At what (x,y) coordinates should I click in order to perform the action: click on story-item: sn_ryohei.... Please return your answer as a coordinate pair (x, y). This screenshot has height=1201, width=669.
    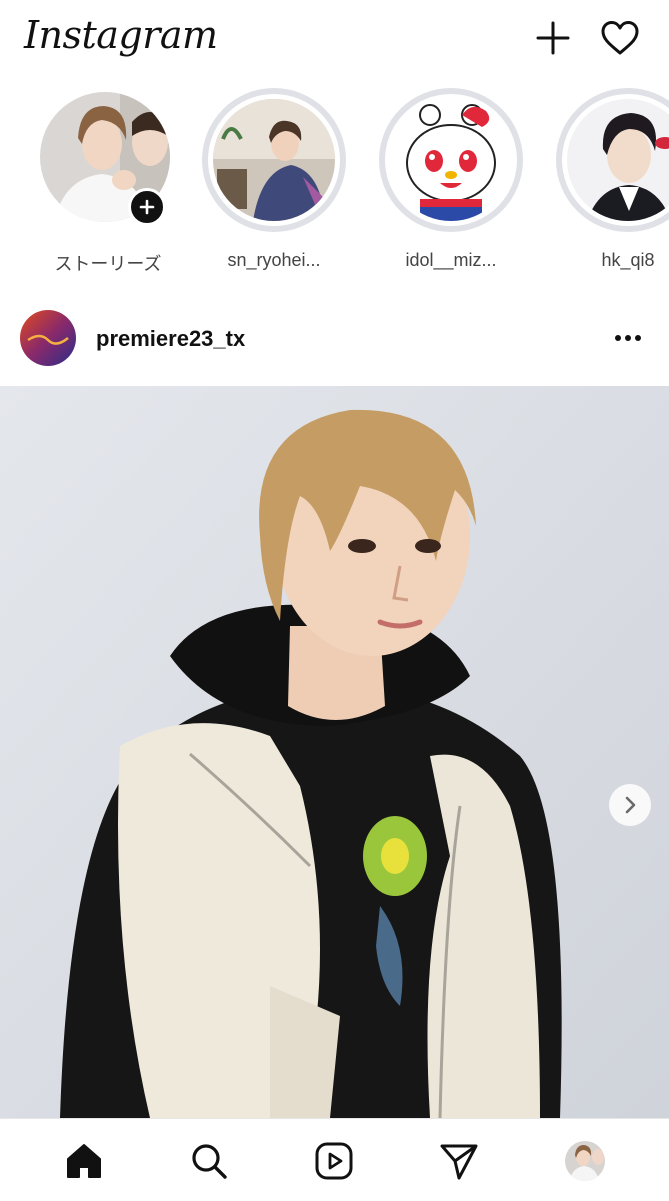
    Looking at the image, I should click on (271, 182).